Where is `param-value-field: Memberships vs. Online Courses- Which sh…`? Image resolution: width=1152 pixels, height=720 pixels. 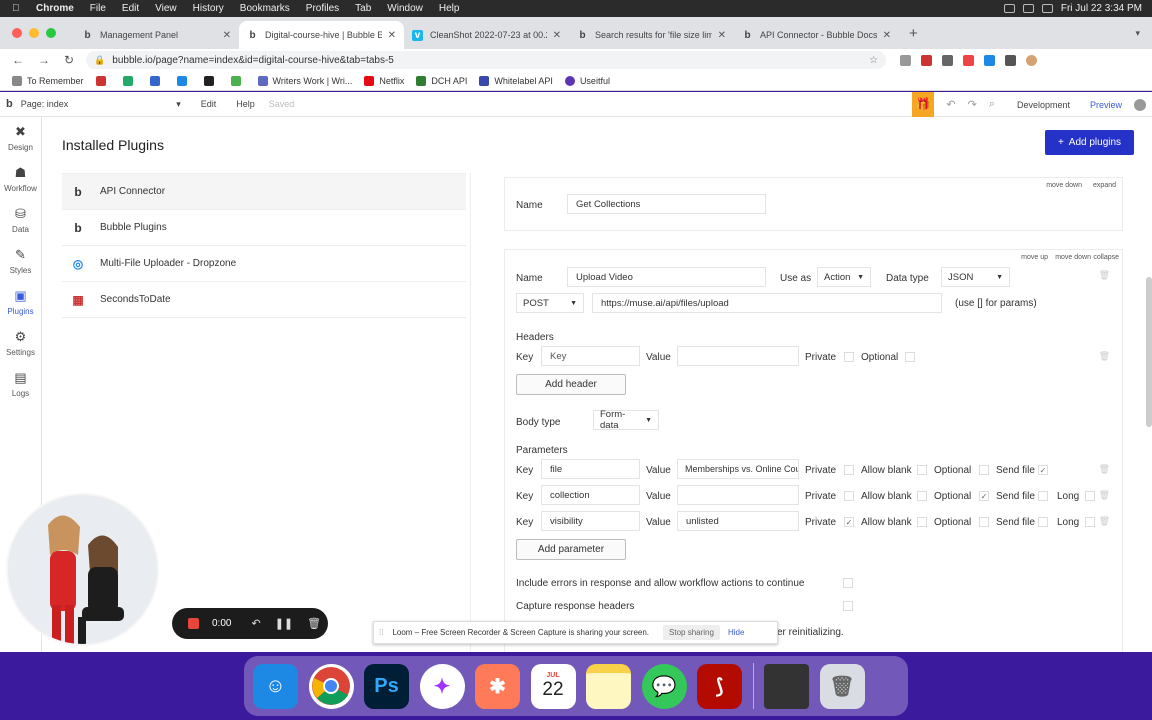
param-value-field: Memberships vs. Online Courses- Which sh… is located at coordinates (738, 469).